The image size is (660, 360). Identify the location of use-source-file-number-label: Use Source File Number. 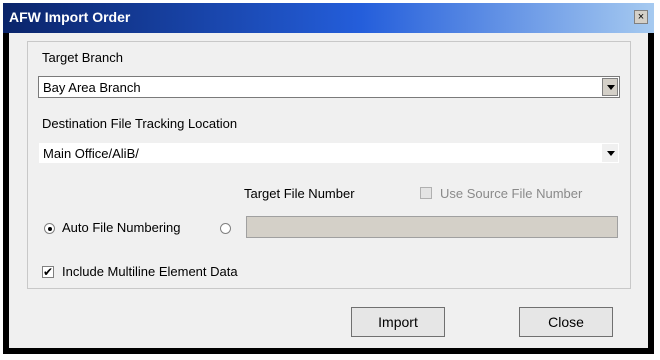
(511, 193).